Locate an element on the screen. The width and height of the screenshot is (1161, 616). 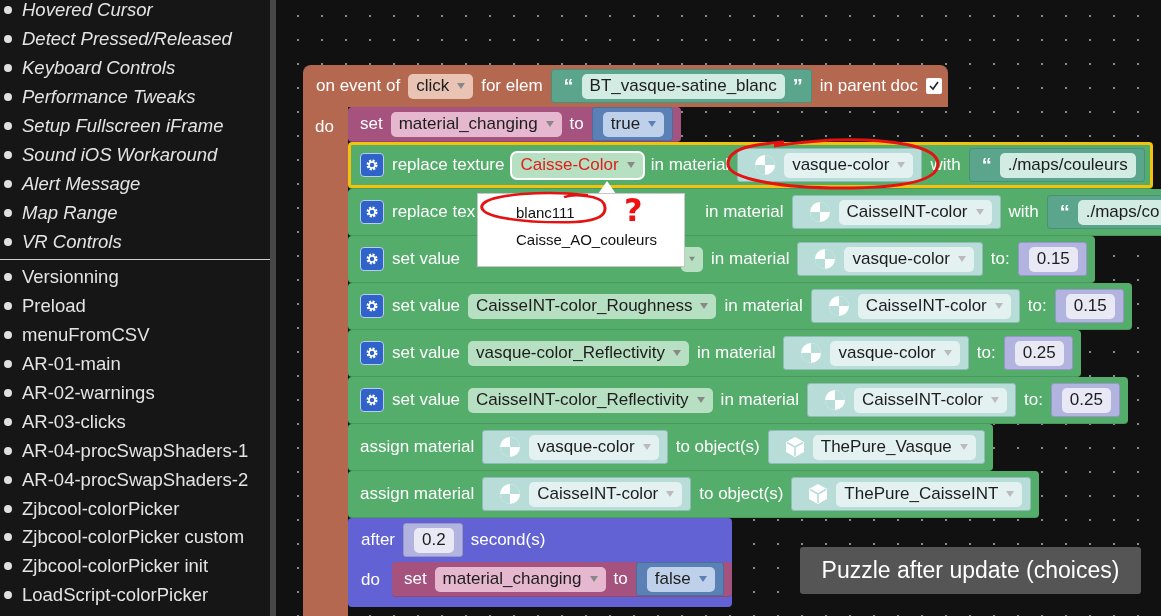
sidebar-item: VR Controls is located at coordinates (72, 241).